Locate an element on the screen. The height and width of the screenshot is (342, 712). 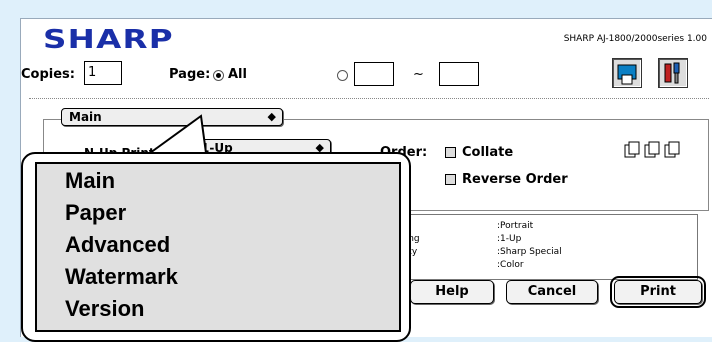
page-to-field is located at coordinates (459, 74).